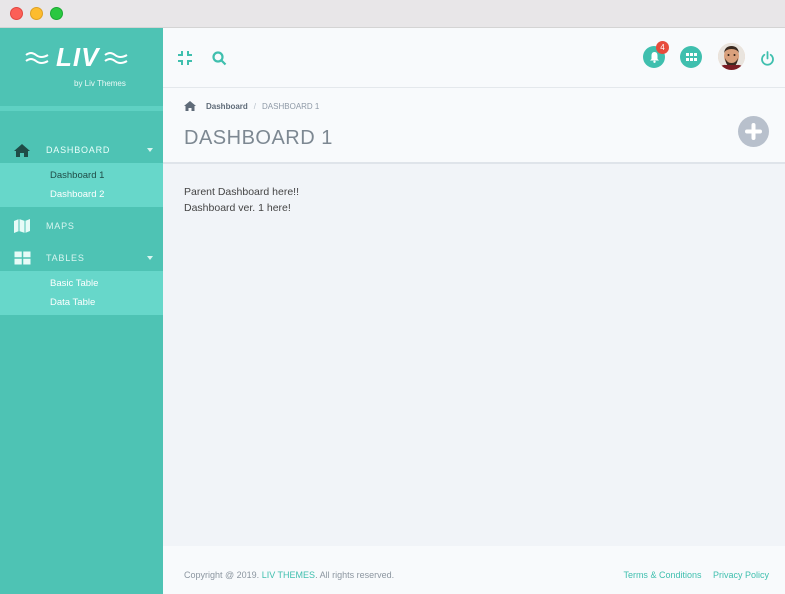  What do you see at coordinates (474, 58) in the screenshot?
I see `top-bar: 4` at bounding box center [474, 58].